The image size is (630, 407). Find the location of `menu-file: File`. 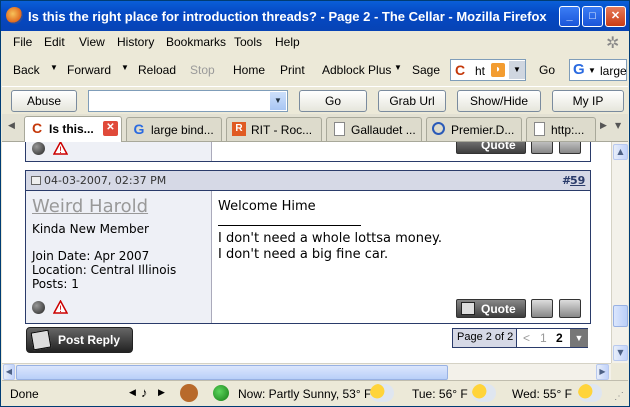

menu-file: File is located at coordinates (22, 42).